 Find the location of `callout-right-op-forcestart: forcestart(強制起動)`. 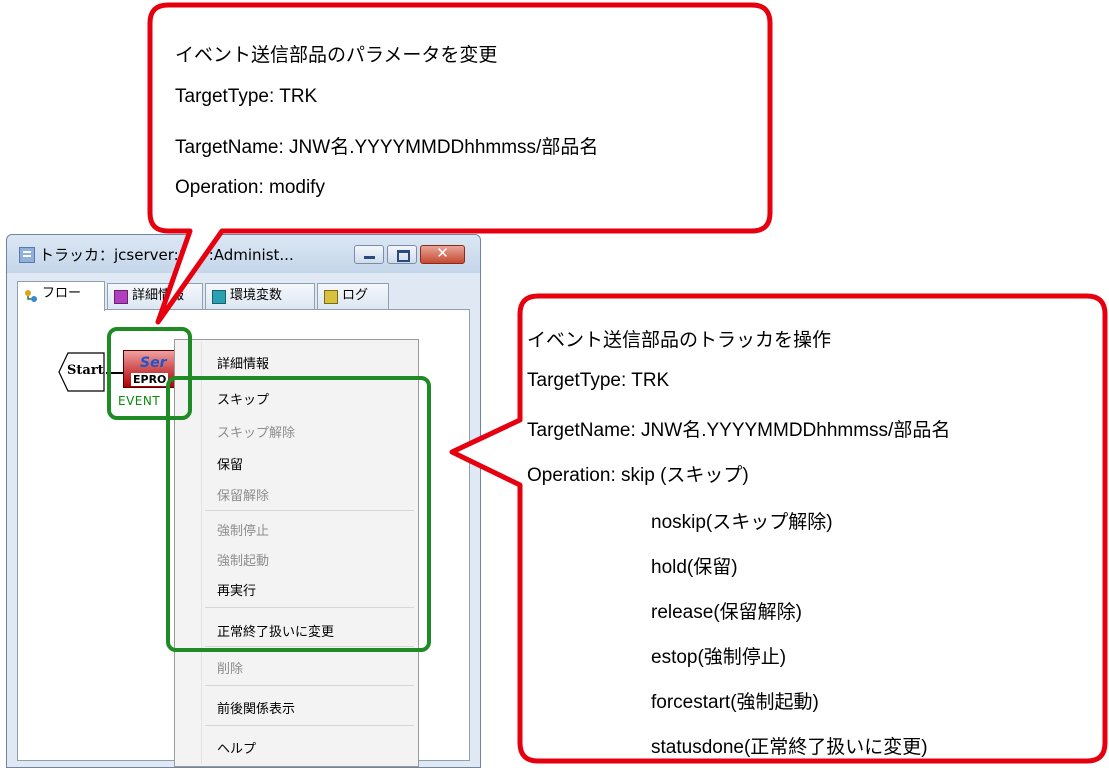

callout-right-op-forcestart: forcestart(強制起動) is located at coordinates (735, 702).